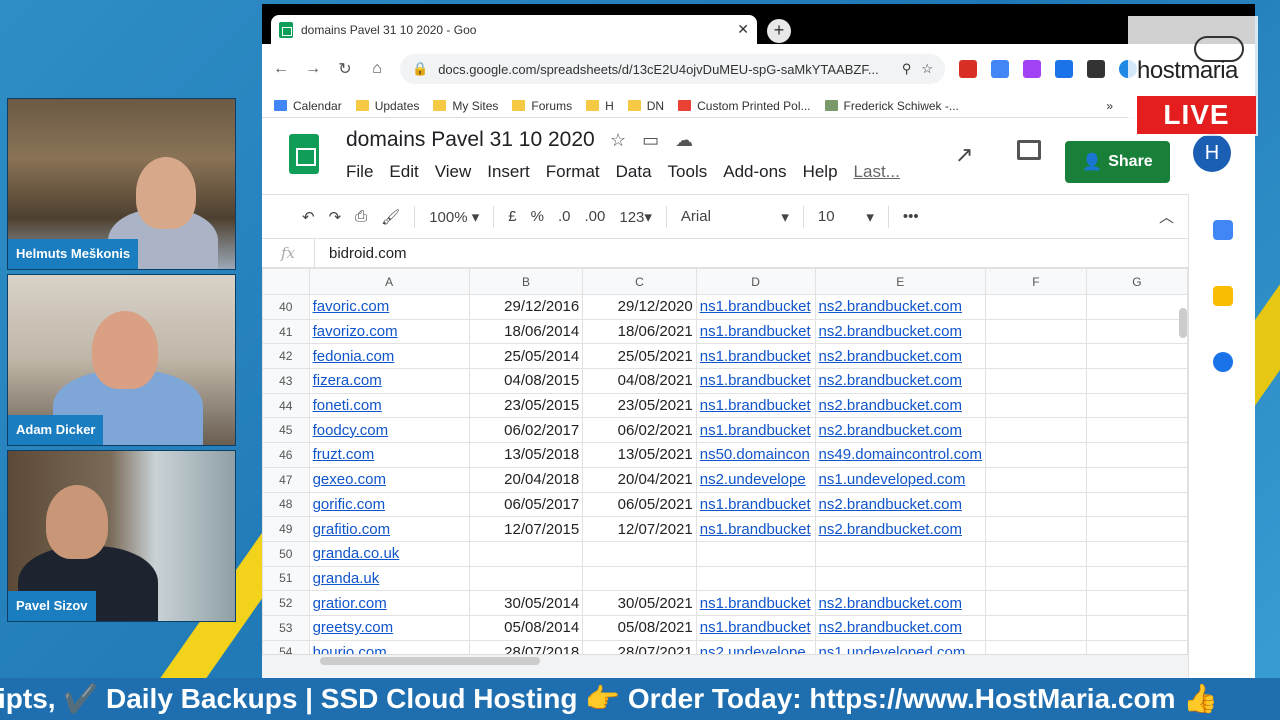  I want to click on cell-date-registered: 13/05/2018, so click(526, 455).